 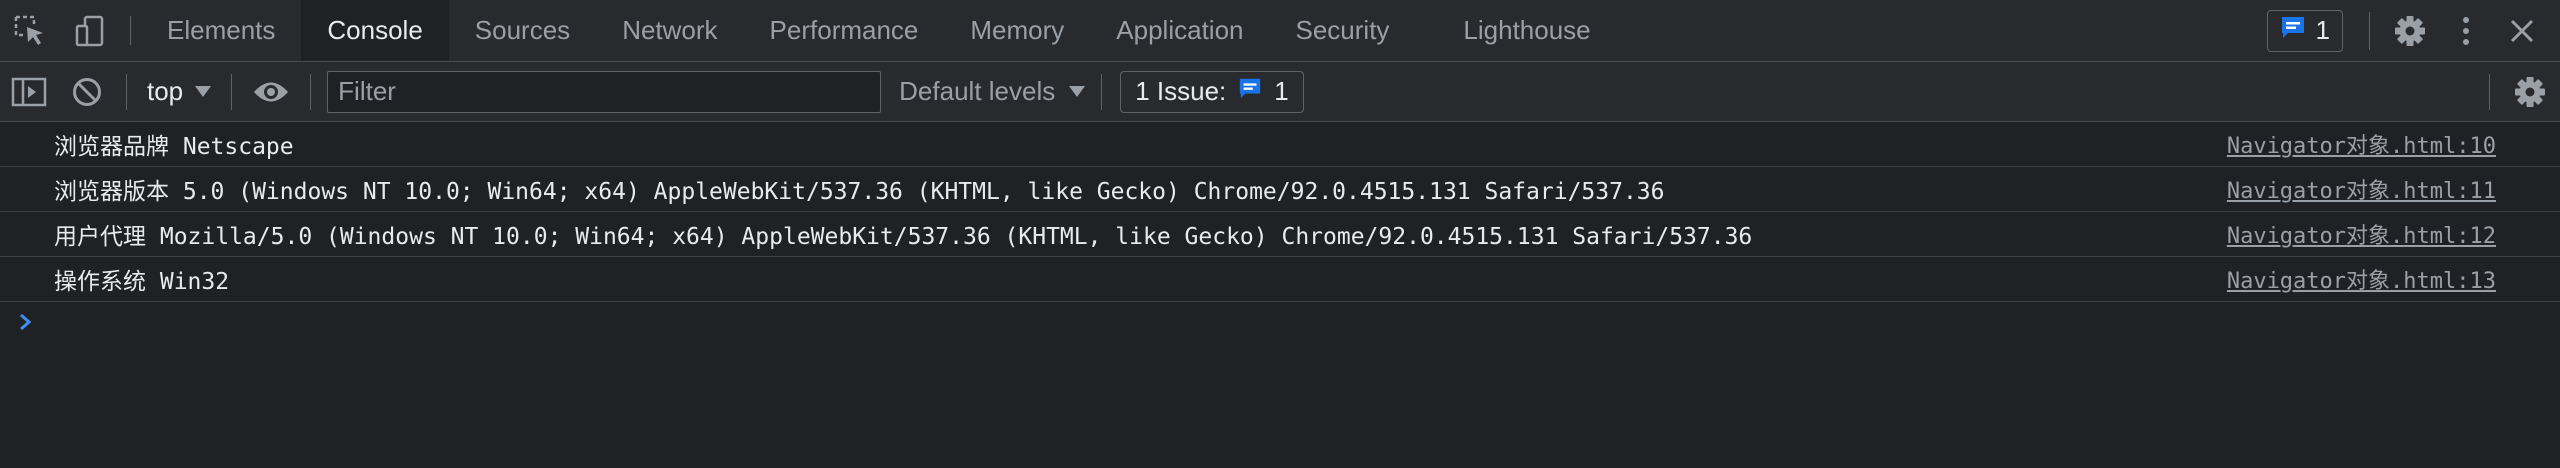 I want to click on messages-badge-button: 1, so click(x=2304, y=30).